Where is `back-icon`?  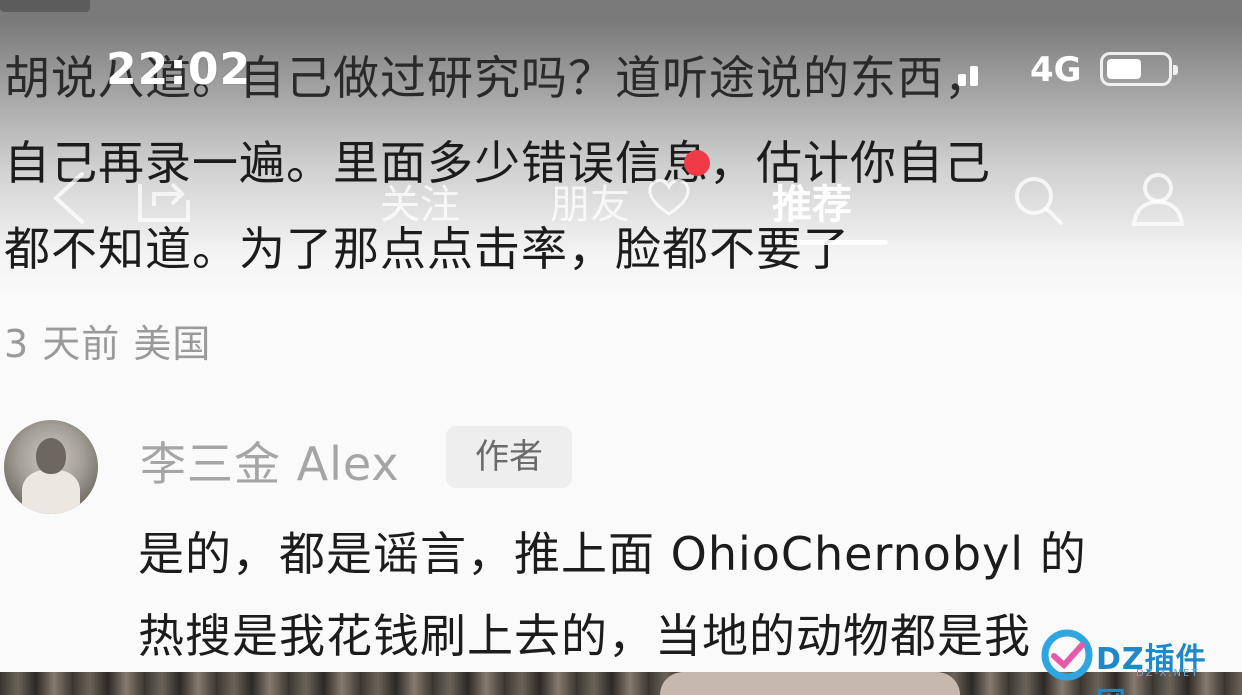 back-icon is located at coordinates (69, 198).